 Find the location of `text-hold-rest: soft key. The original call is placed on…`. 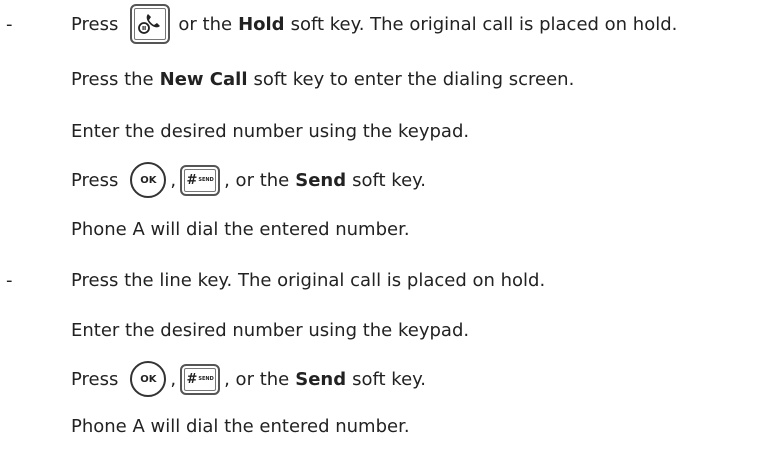

text-hold-rest: soft key. The original call is placed on… is located at coordinates (484, 24).